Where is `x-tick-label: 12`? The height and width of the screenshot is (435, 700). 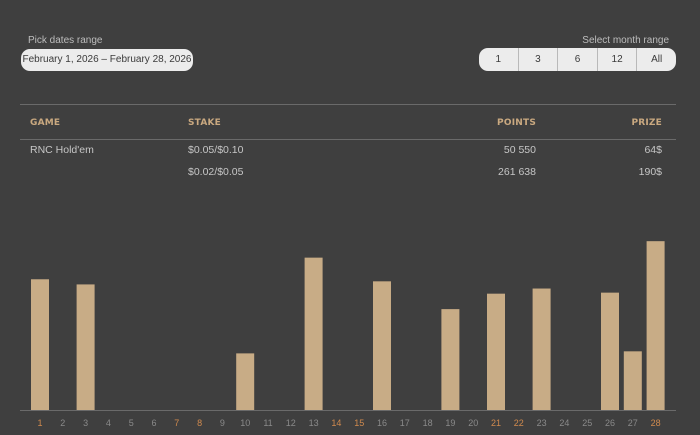 x-tick-label: 12 is located at coordinates (291, 423).